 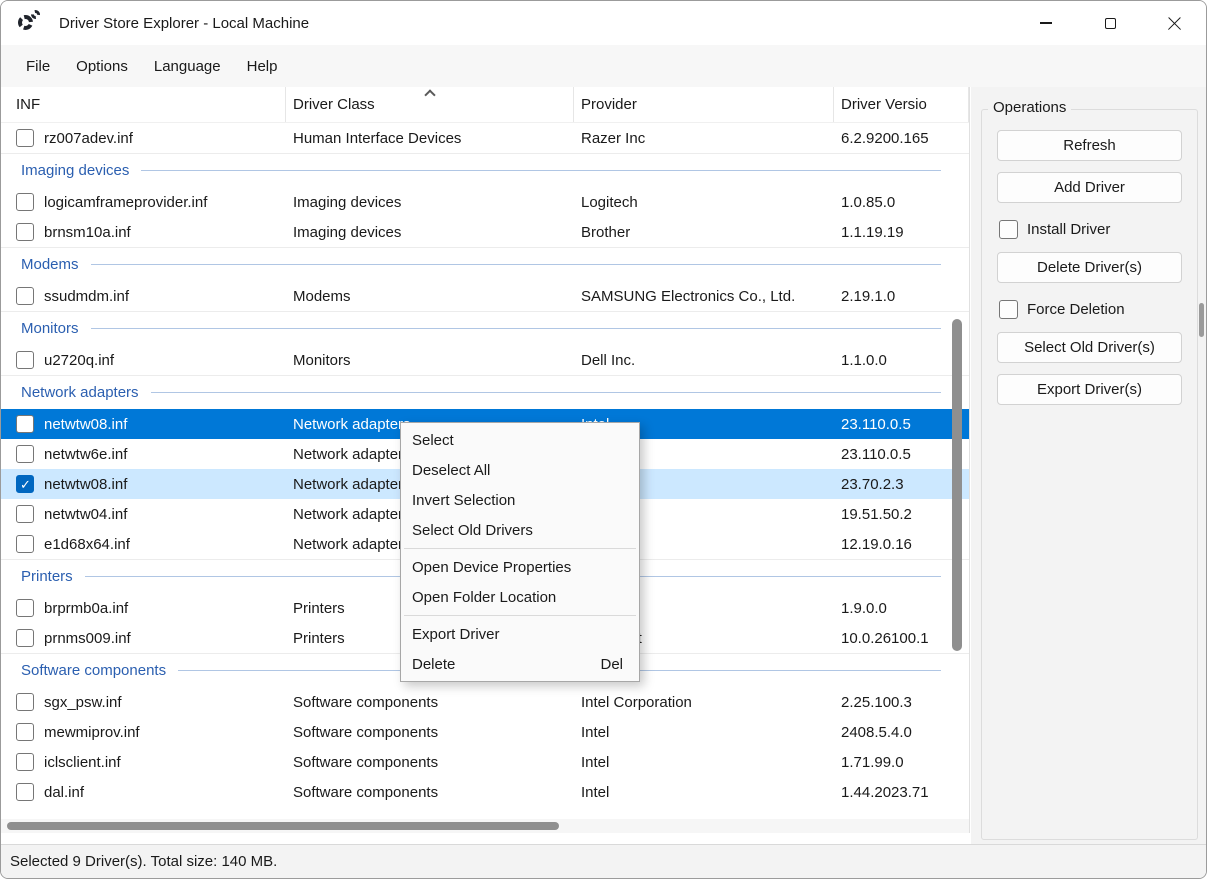 What do you see at coordinates (126, 202) in the screenshot?
I see `inf-name: logicamframeprovider.inf` at bounding box center [126, 202].